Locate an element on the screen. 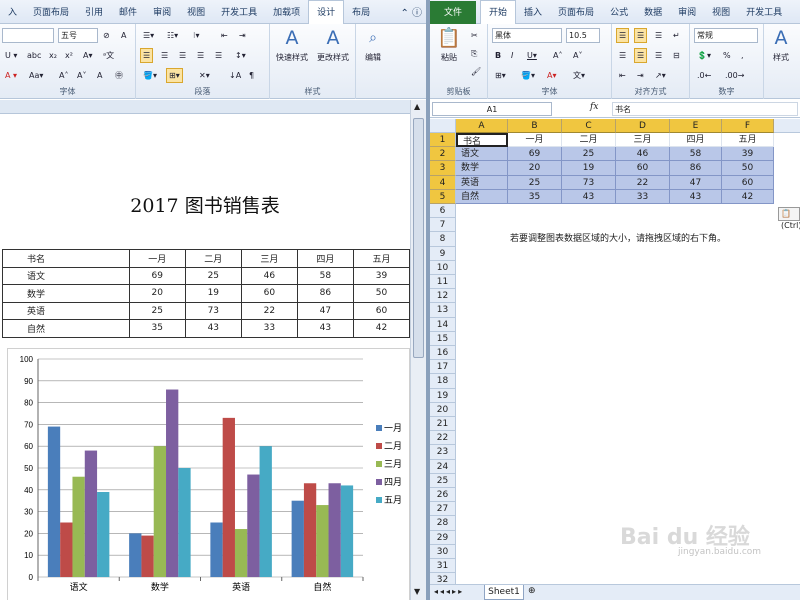 This screenshot has width=800, height=600. cell: 书名 is located at coordinates (482, 140).